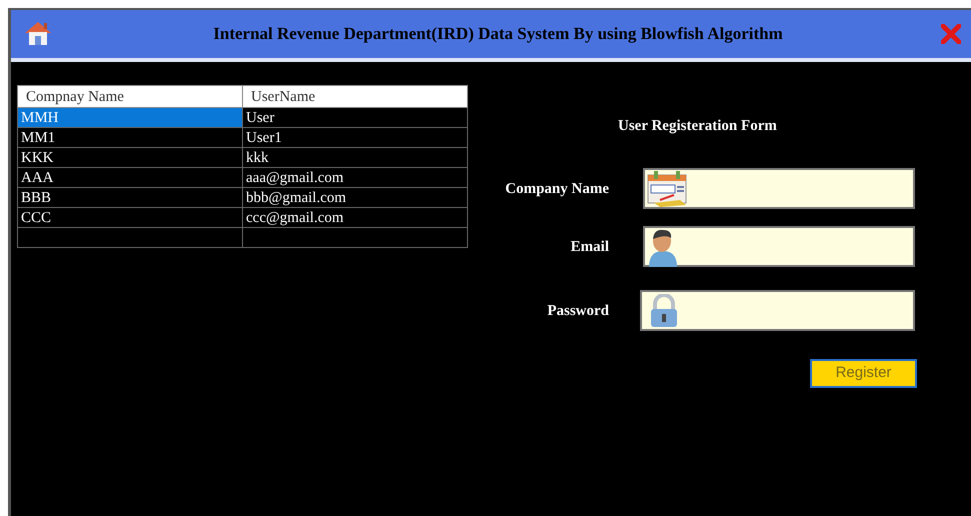  Describe the element at coordinates (130, 178) in the screenshot. I see `table-cell: AAA` at that location.